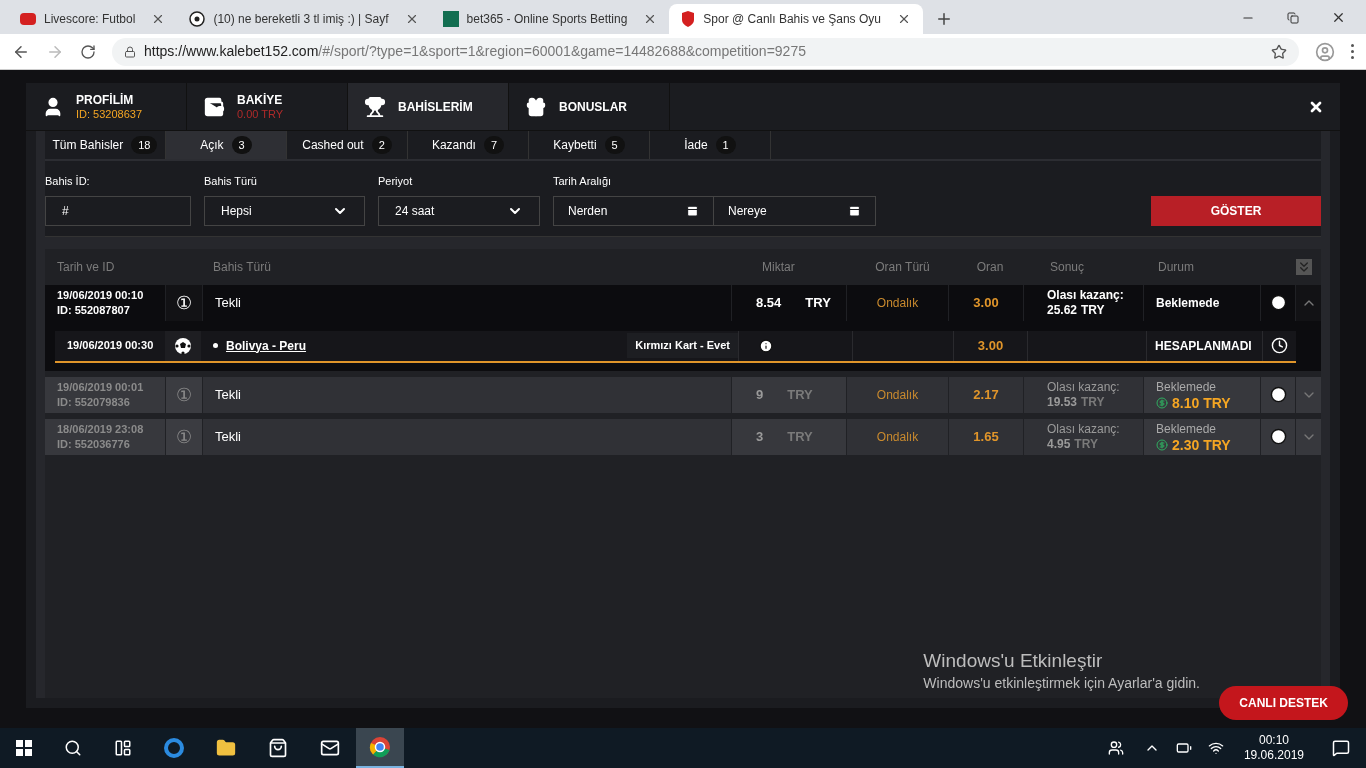 The image size is (1366, 768). Describe the element at coordinates (1175, 267) in the screenshot. I see `column-header: Durum` at that location.